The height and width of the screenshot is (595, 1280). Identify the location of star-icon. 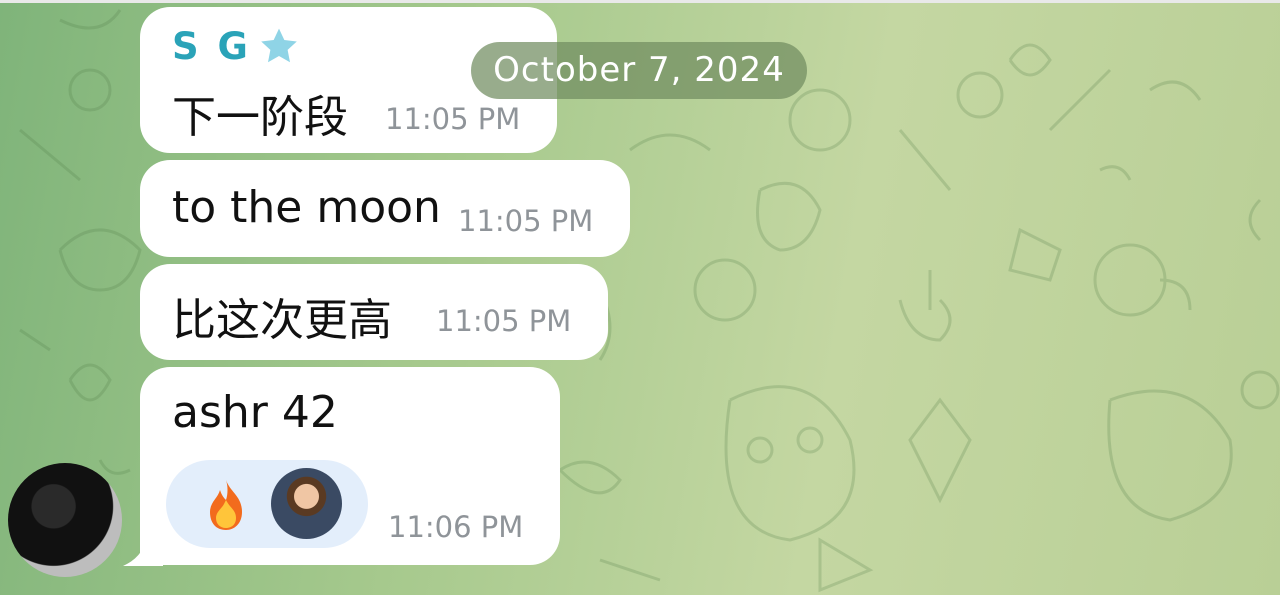
(279, 45).